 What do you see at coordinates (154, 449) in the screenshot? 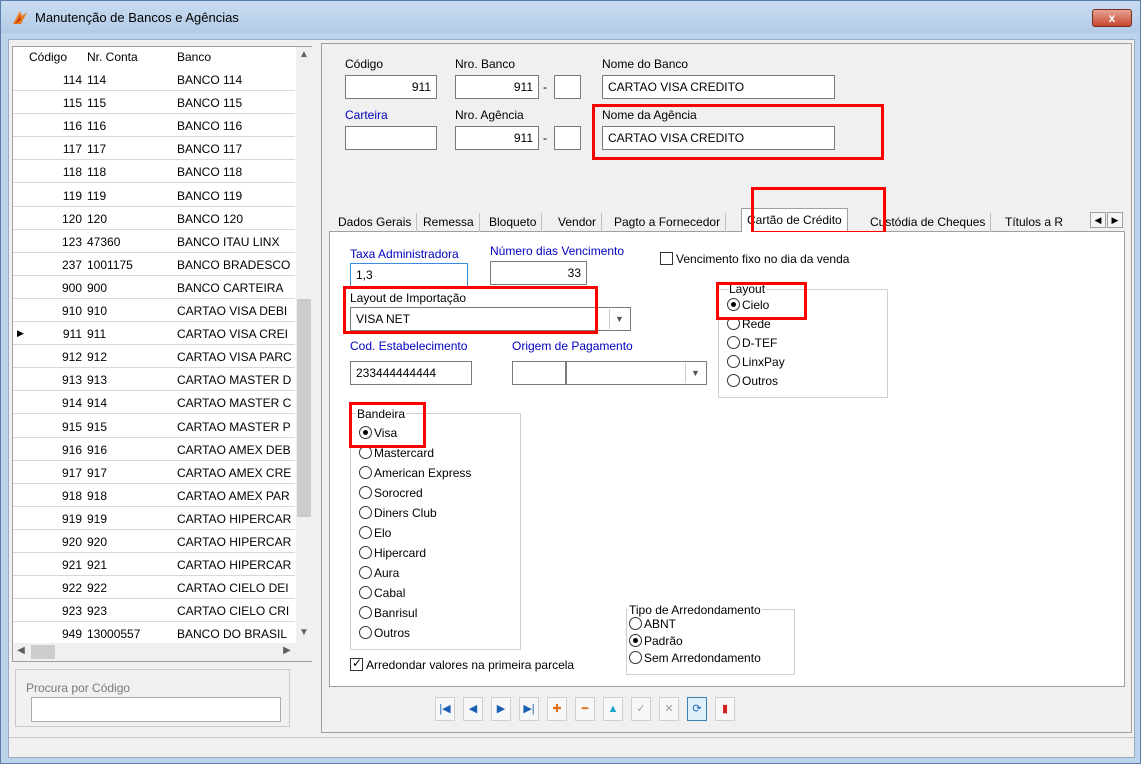
I see `table-row: 916 916 CARTAO AMEX DEB` at bounding box center [154, 449].